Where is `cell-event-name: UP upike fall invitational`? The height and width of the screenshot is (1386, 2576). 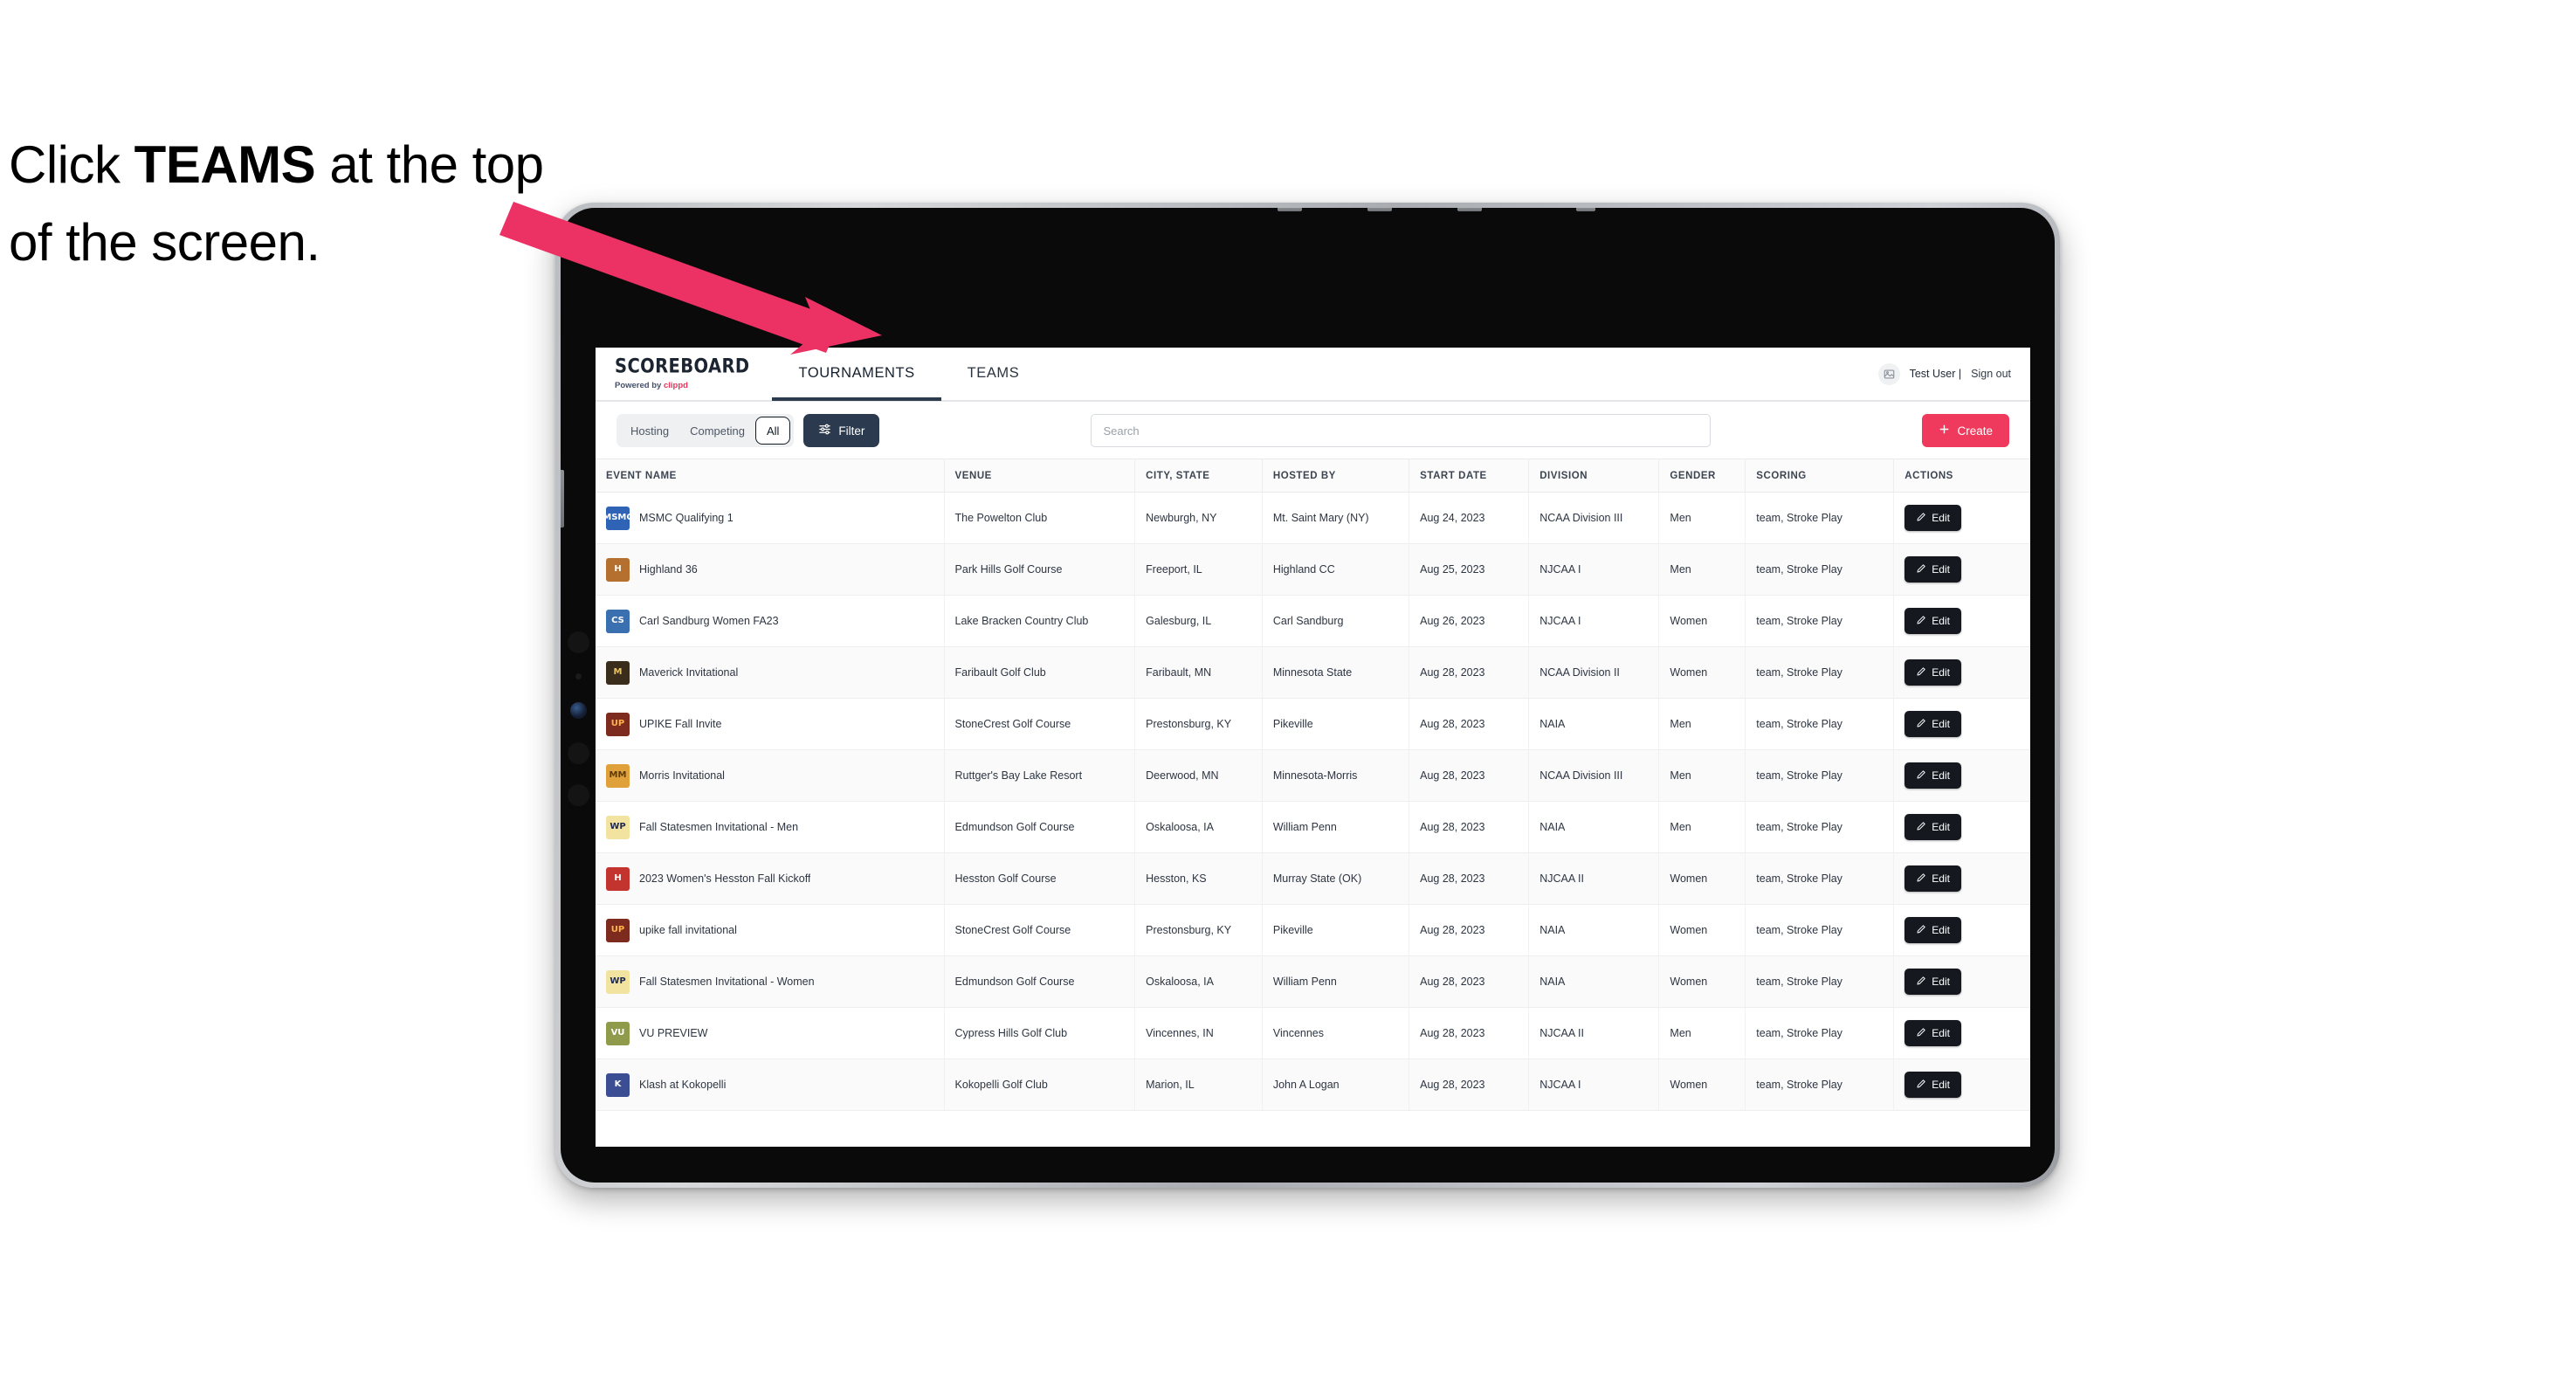
cell-event-name: UP upike fall invitational is located at coordinates (770, 930).